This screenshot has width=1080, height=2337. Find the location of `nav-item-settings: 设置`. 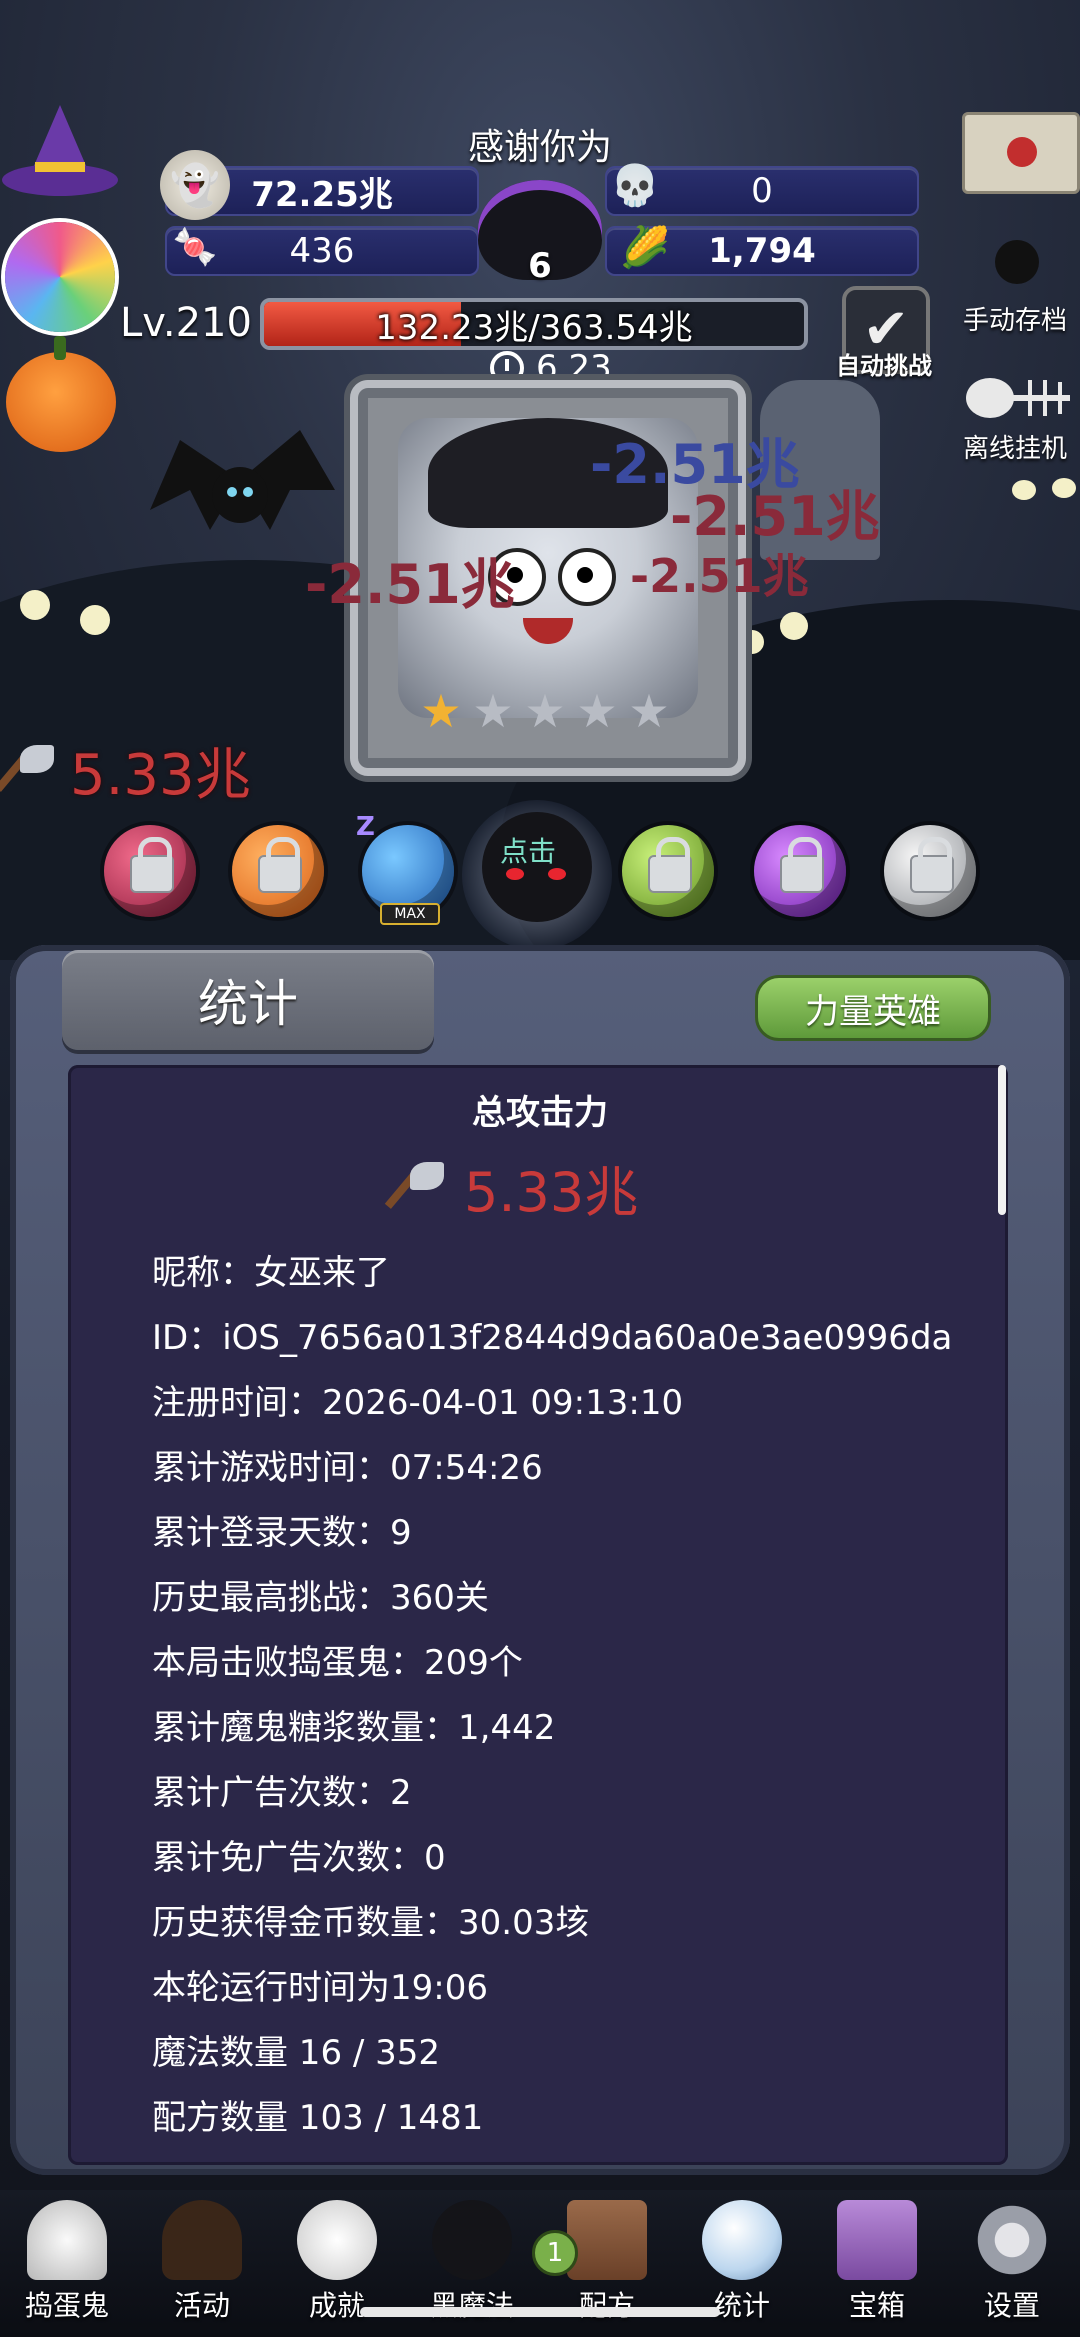

nav-item-settings: 设置 is located at coordinates (1012, 2262).